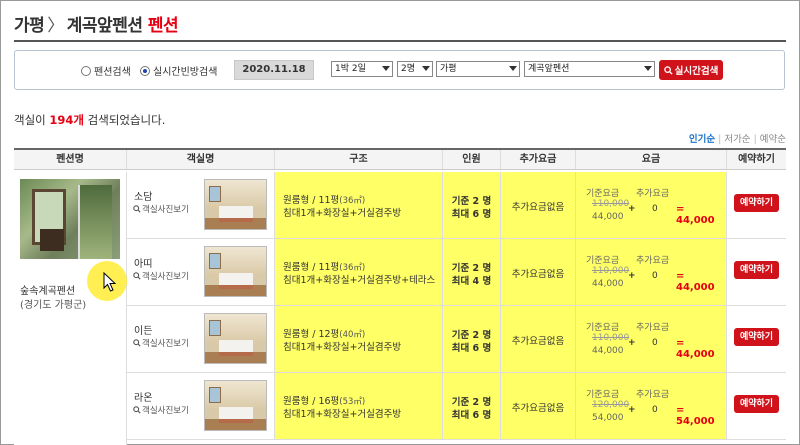  What do you see at coordinates (408, 69) in the screenshot?
I see `guests-select-value: 2명` at bounding box center [408, 69].